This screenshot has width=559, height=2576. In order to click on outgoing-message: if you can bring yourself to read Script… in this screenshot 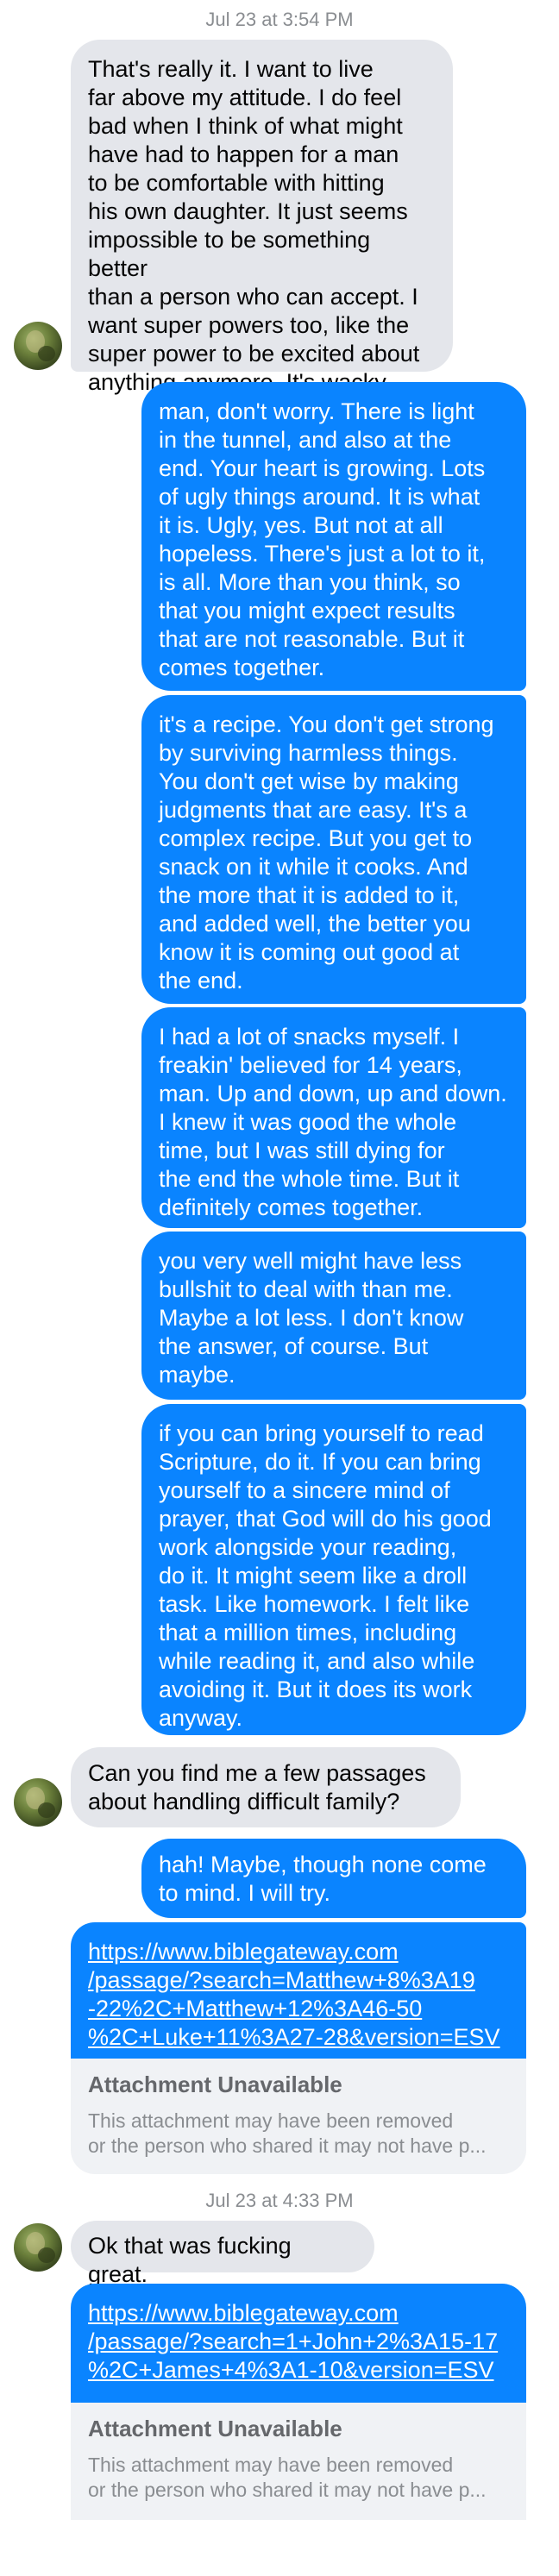, I will do `click(333, 1569)`.